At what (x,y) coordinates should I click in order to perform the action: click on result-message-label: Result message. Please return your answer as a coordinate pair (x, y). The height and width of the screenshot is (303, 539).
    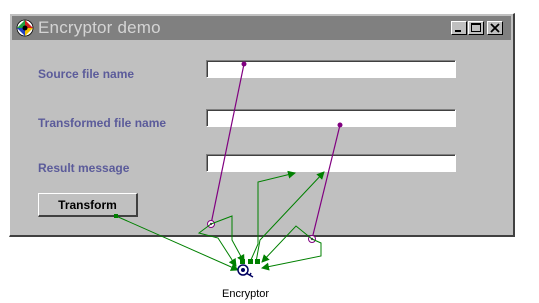
    Looking at the image, I should click on (84, 168).